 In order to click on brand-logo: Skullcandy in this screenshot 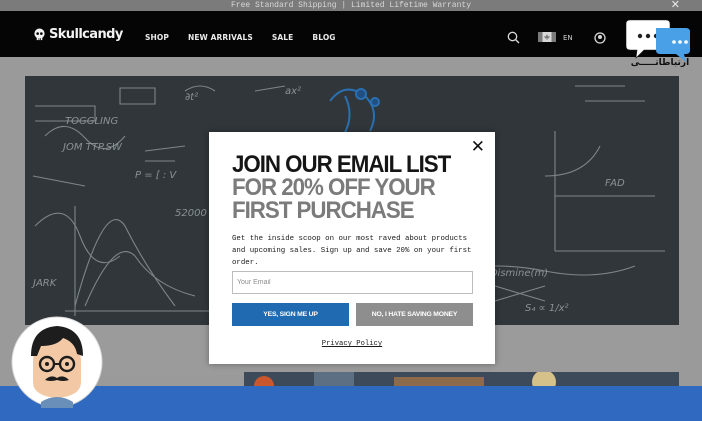, I will do `click(78, 34)`.